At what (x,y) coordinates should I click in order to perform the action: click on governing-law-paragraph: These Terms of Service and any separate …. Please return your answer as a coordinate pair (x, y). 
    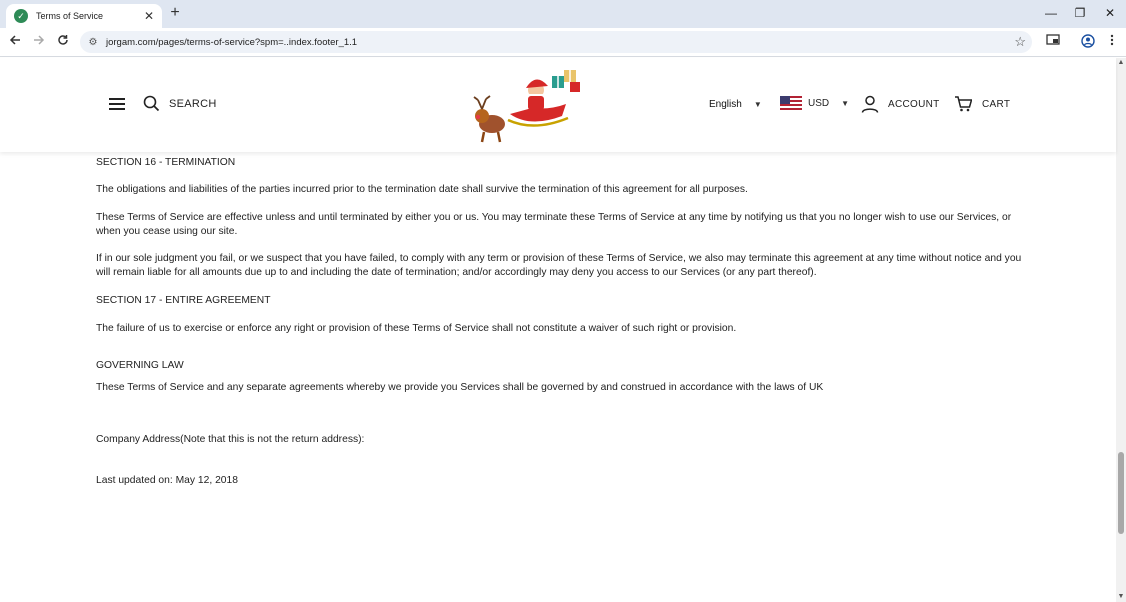
    Looking at the image, I should click on (460, 387).